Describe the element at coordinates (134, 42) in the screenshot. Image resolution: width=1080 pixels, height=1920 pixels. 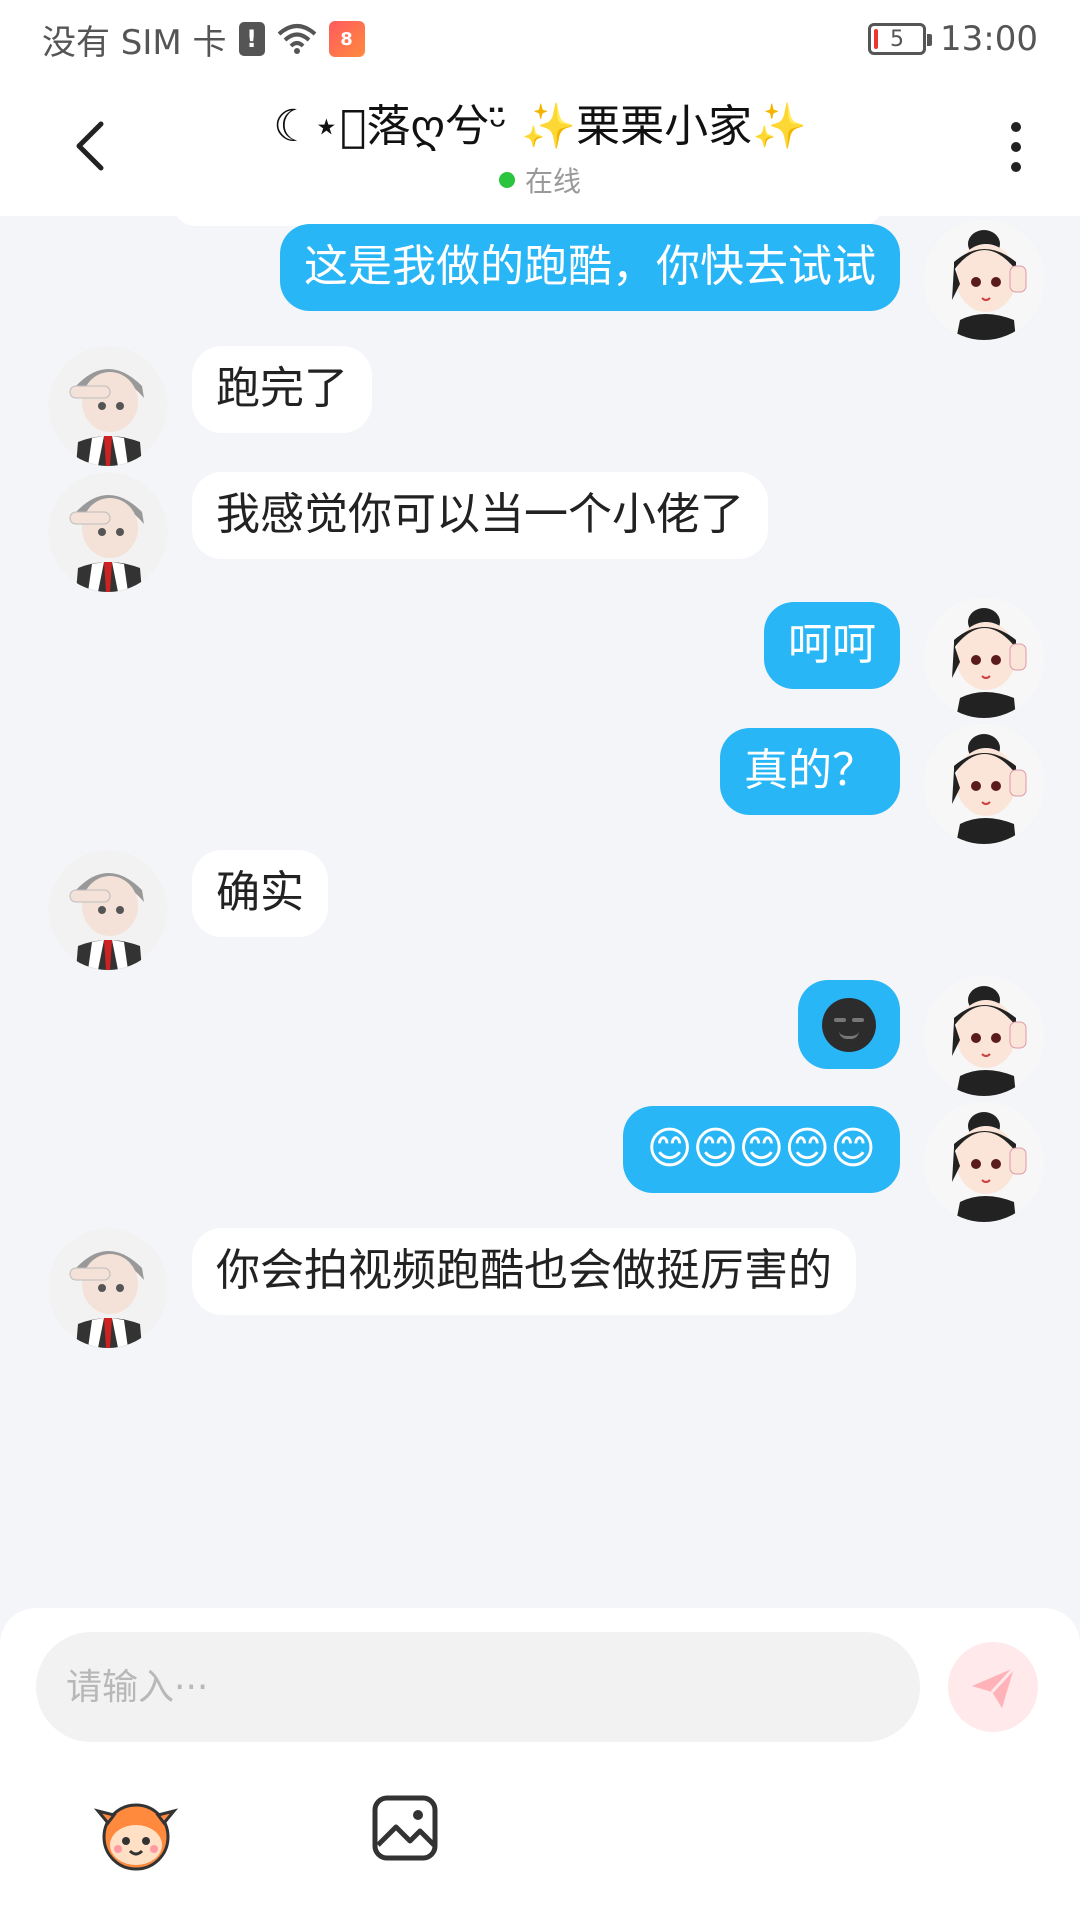
I see `carrier-text: 没有 SIM 卡` at that location.